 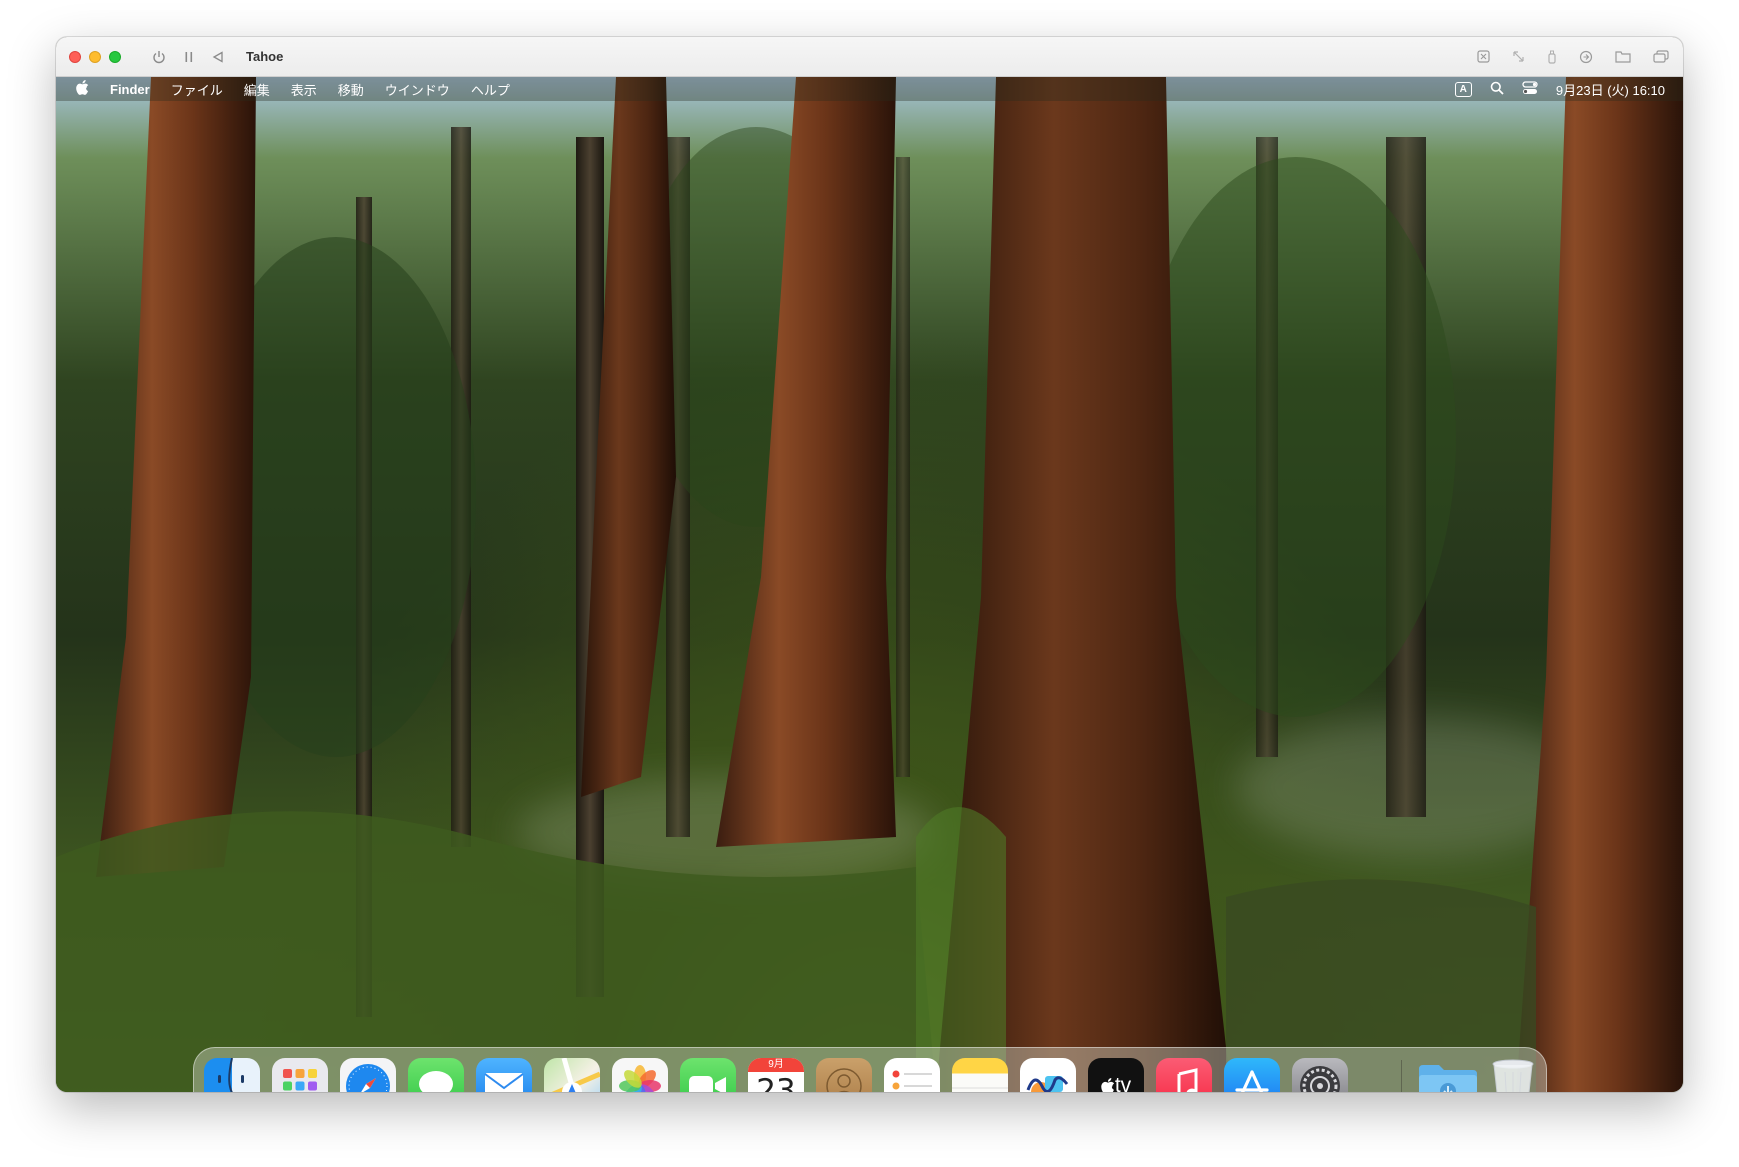 I want to click on dock: 9月 23 tv, so click(x=870, y=1069).